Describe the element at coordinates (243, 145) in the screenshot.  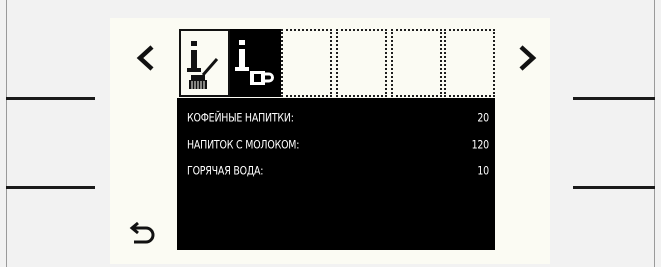
I see `stat-label: НАПИТОК С МОЛОКОМ:` at that location.